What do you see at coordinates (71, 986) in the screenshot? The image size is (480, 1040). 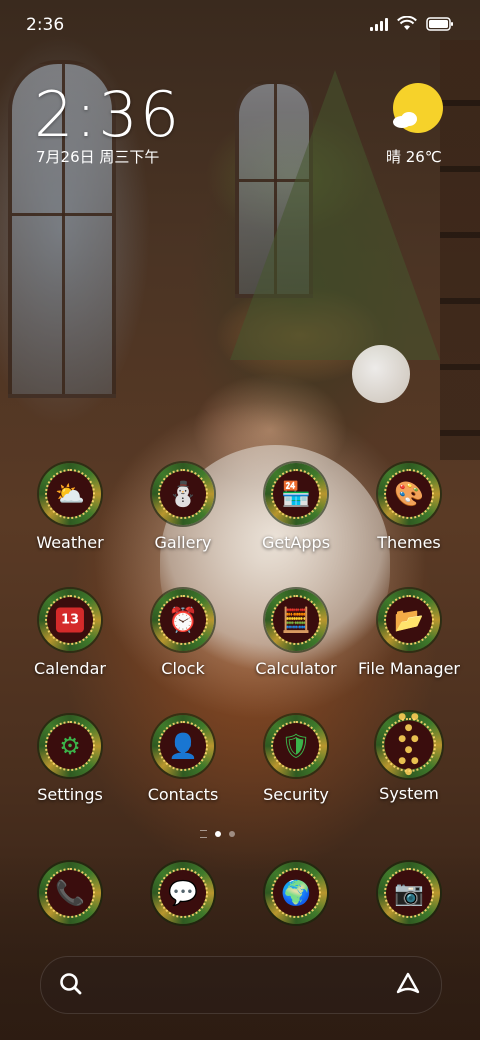 I see `search-icon` at bounding box center [71, 986].